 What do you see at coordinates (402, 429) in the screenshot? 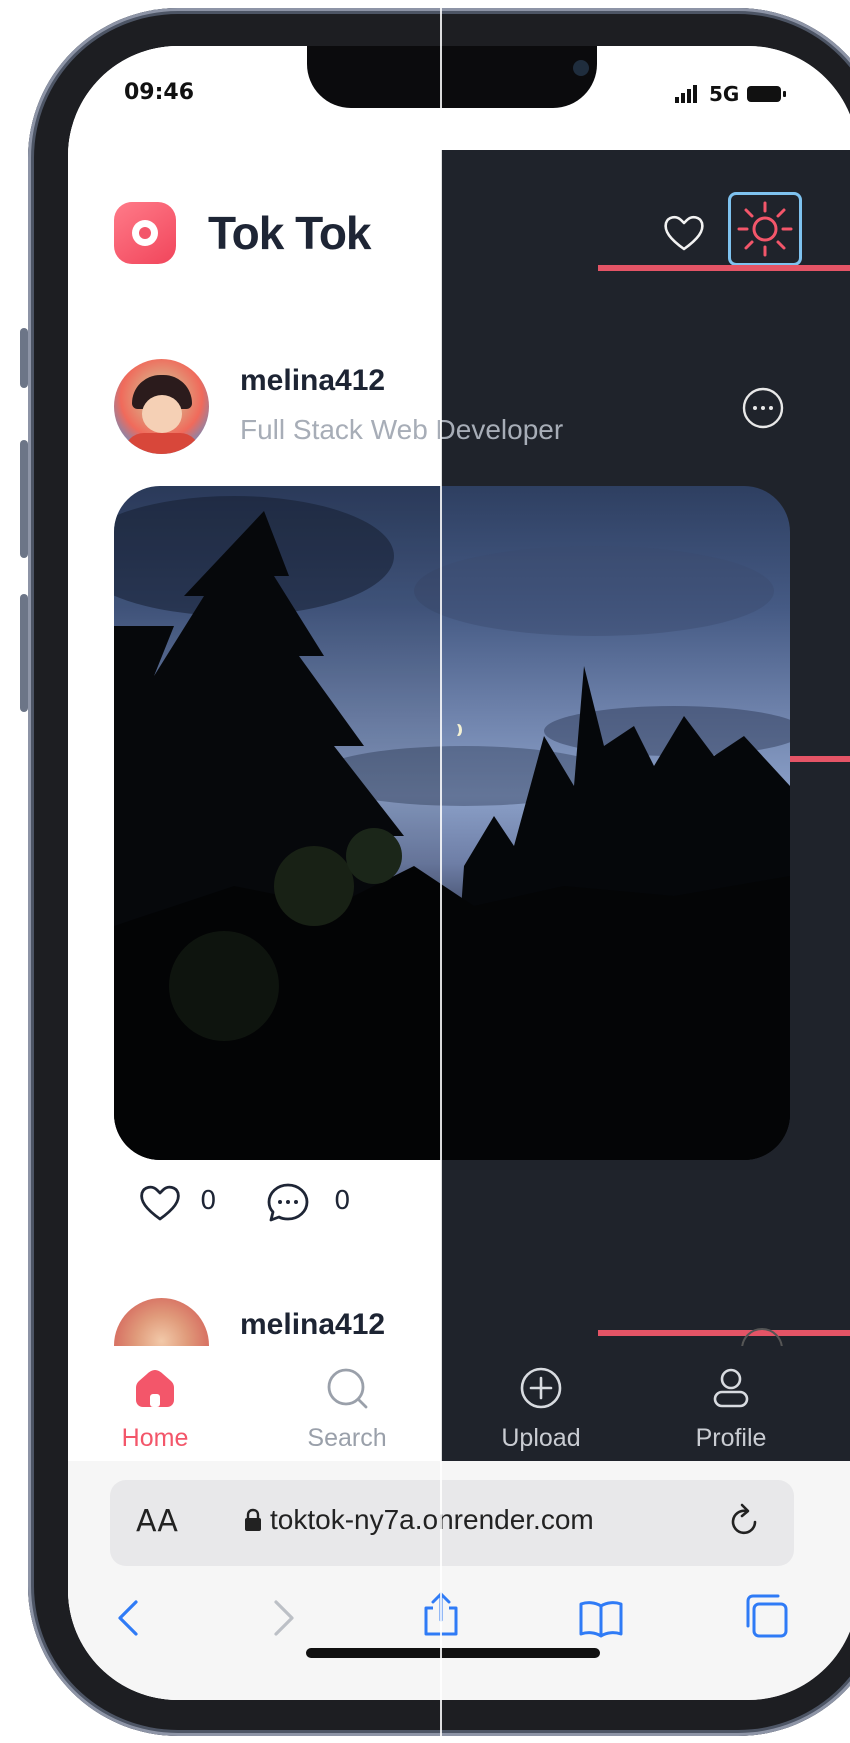
I see `post-user-title: Full Stack Web Developer` at bounding box center [402, 429].